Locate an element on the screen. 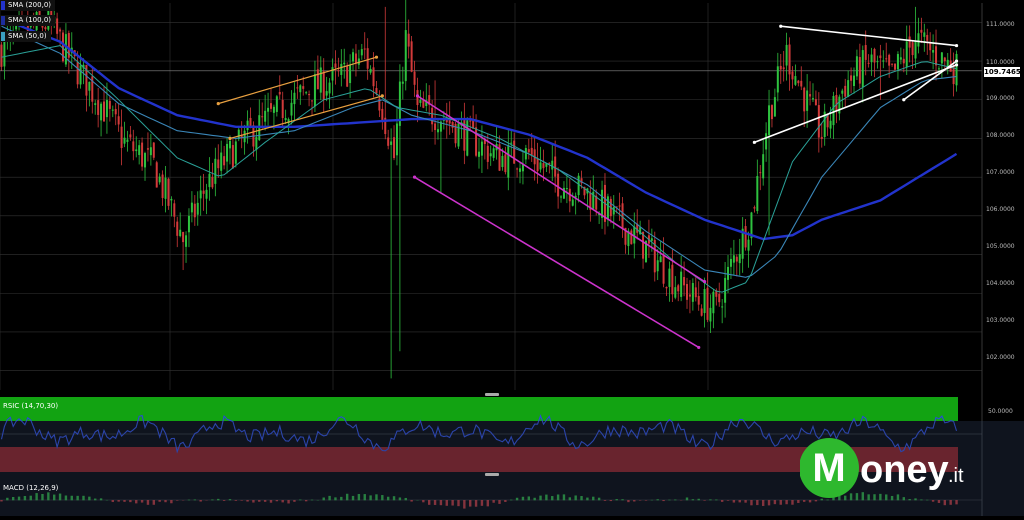  price-tick-104: 104.0000 is located at coordinates (1000, 283).